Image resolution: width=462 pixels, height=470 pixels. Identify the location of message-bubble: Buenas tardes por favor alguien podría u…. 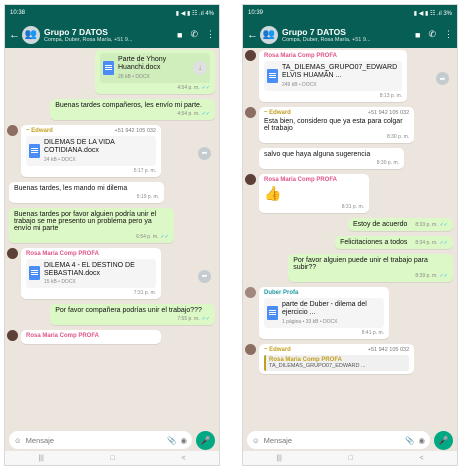
(91, 225).